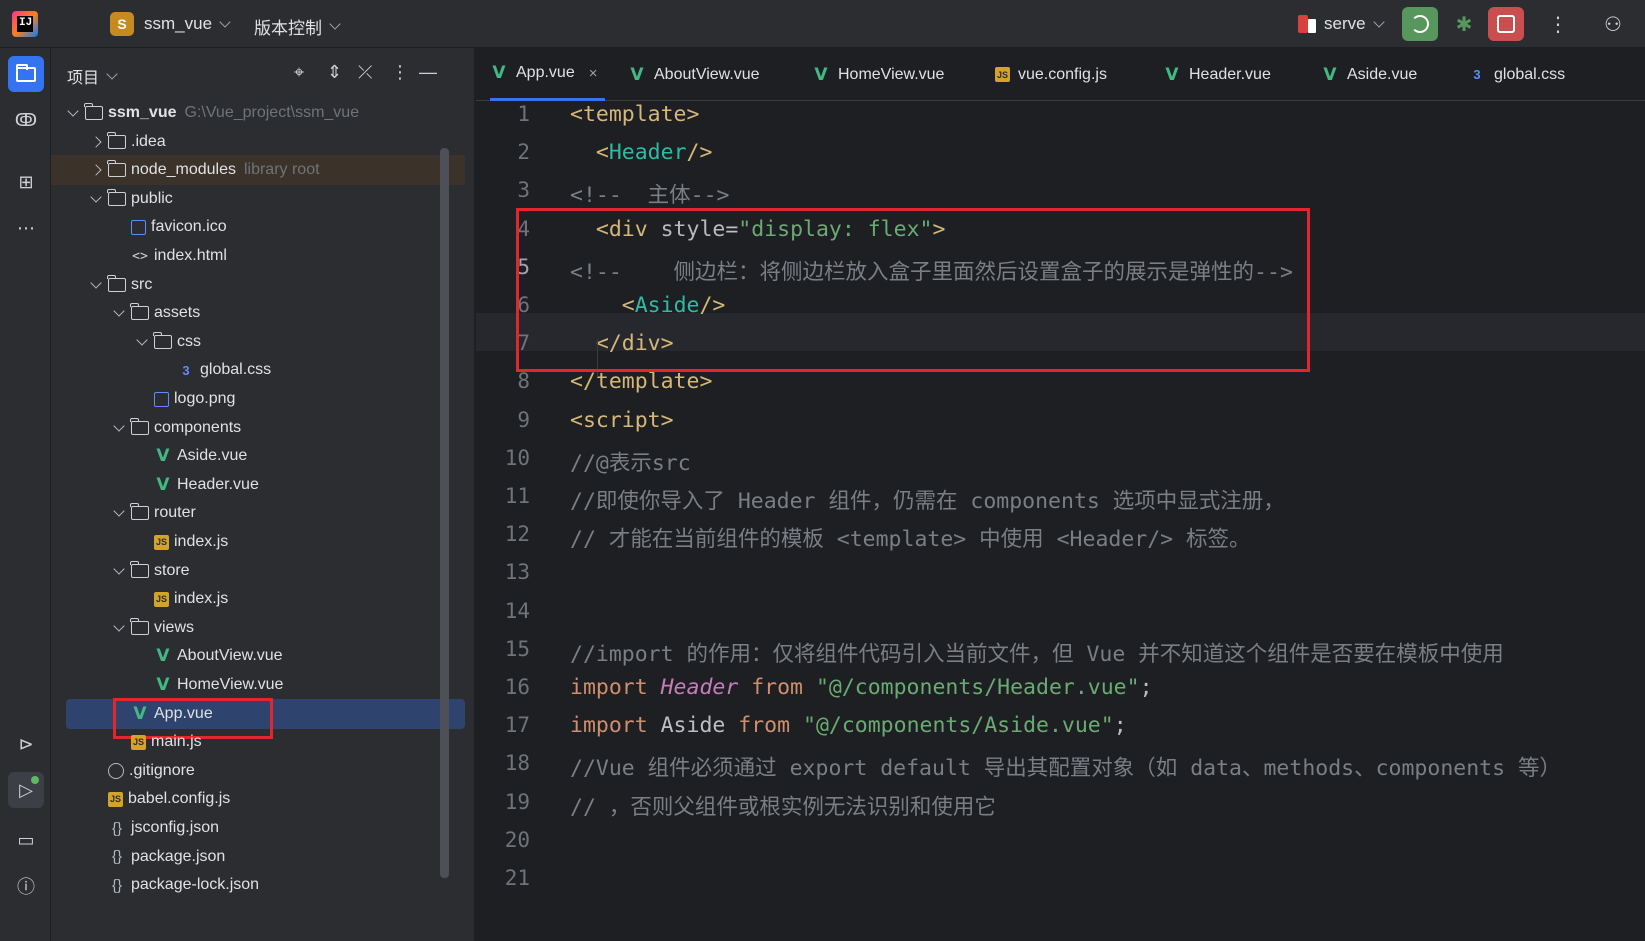 This screenshot has width=1645, height=941. What do you see at coordinates (258, 199) in the screenshot?
I see `tree-item: public` at bounding box center [258, 199].